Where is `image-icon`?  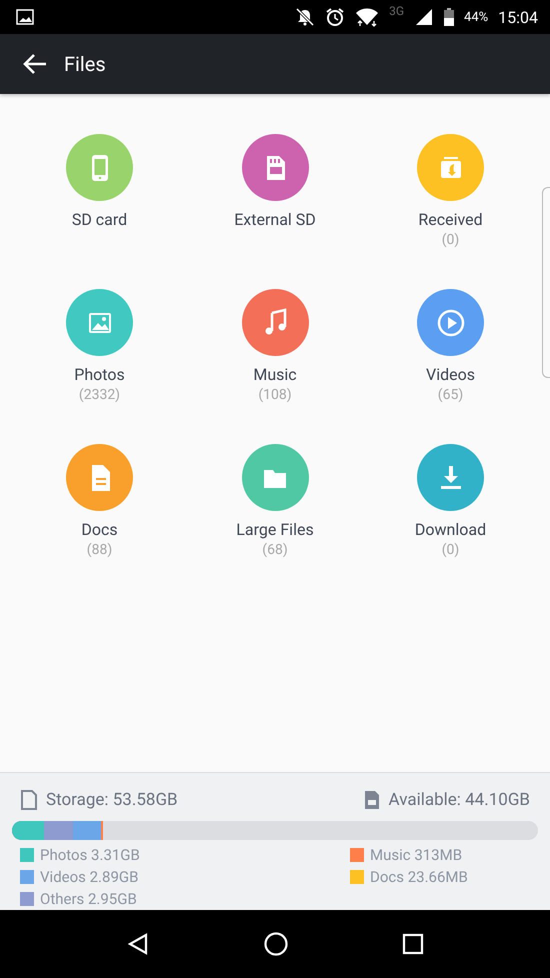
image-icon is located at coordinates (25, 17).